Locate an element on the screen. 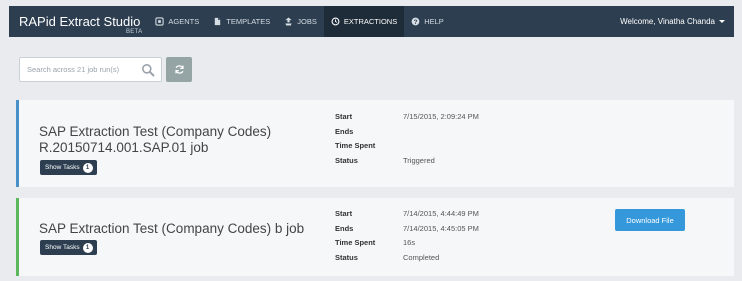 This screenshot has width=742, height=281. extractions-icon is located at coordinates (335, 21).